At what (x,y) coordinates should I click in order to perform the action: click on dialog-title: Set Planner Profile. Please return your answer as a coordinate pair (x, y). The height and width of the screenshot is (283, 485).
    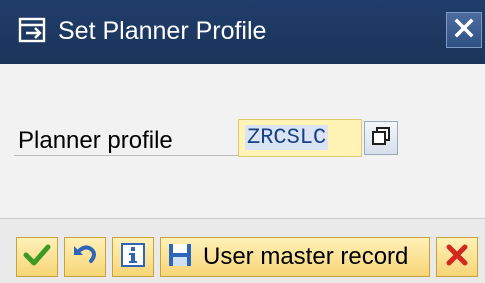
    Looking at the image, I should click on (162, 31).